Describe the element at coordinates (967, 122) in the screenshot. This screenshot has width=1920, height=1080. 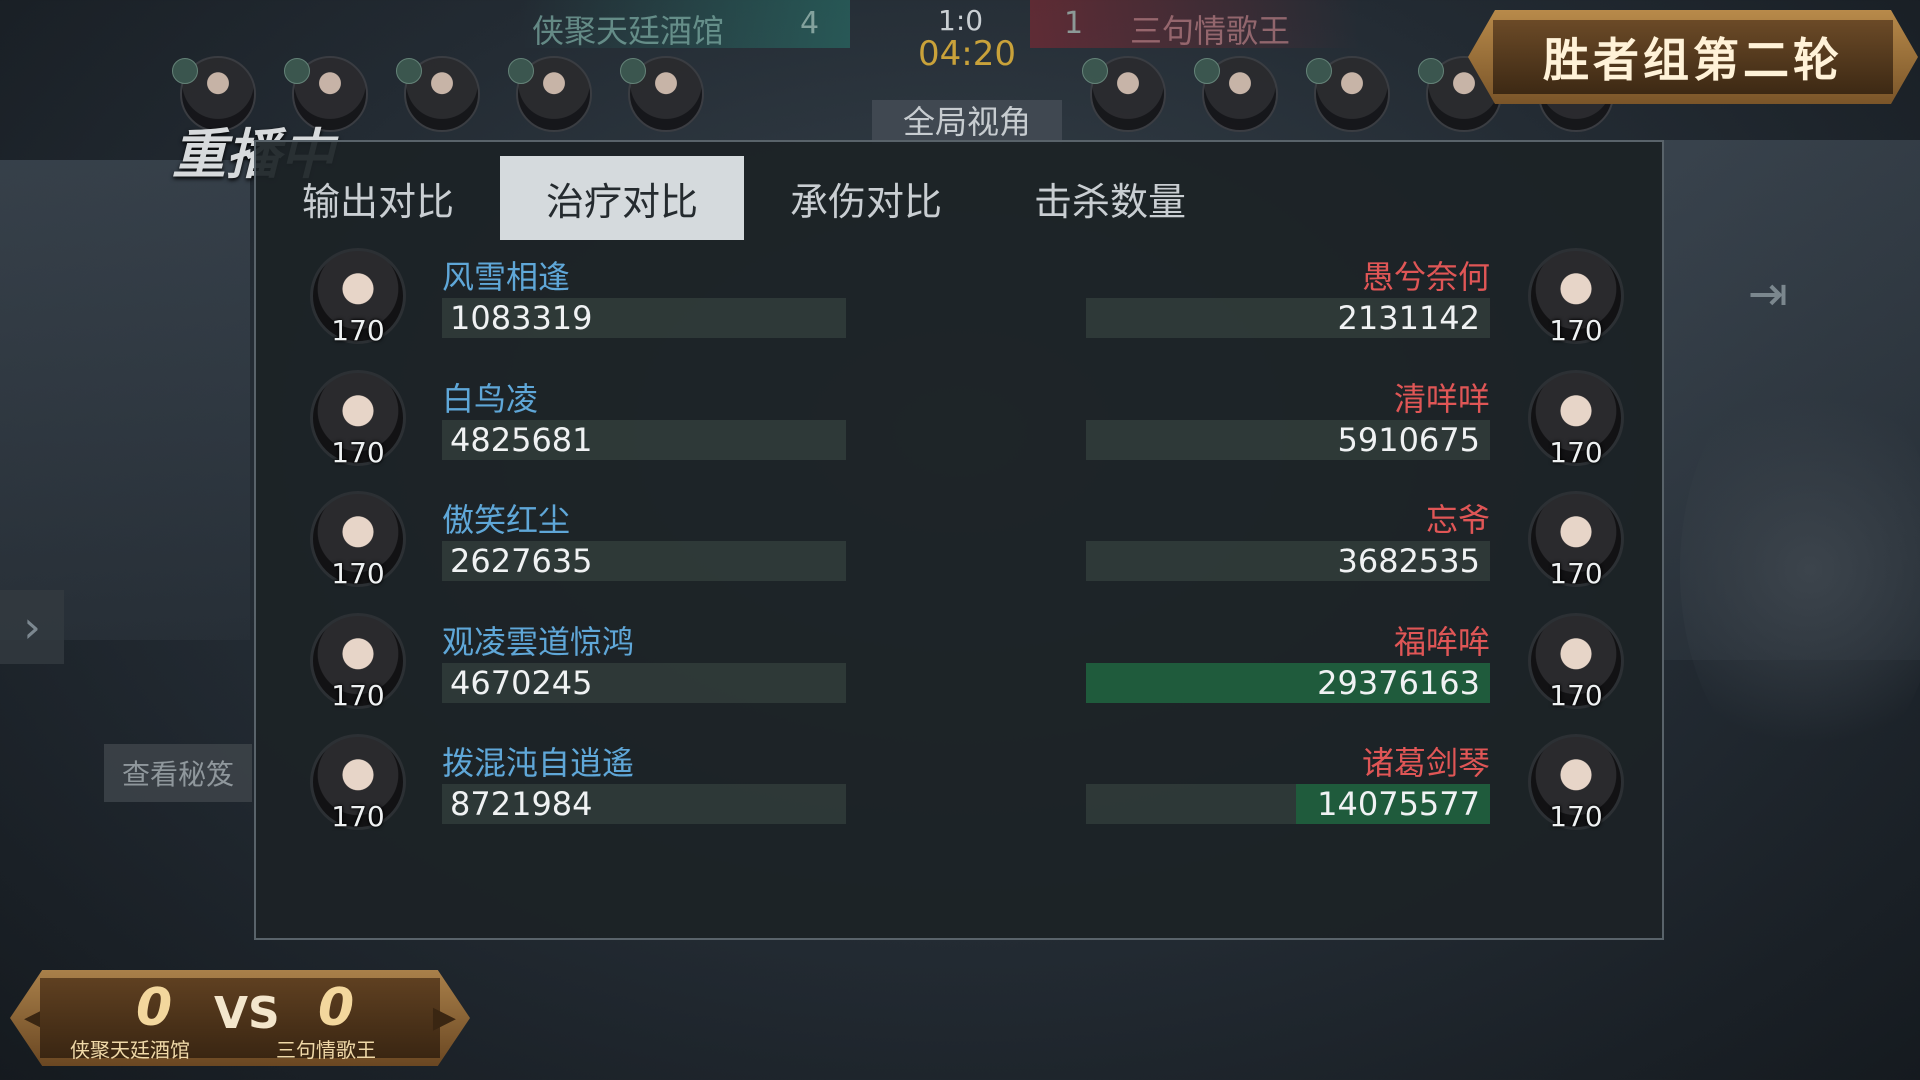
I see `global-view-button: 全局视角` at that location.